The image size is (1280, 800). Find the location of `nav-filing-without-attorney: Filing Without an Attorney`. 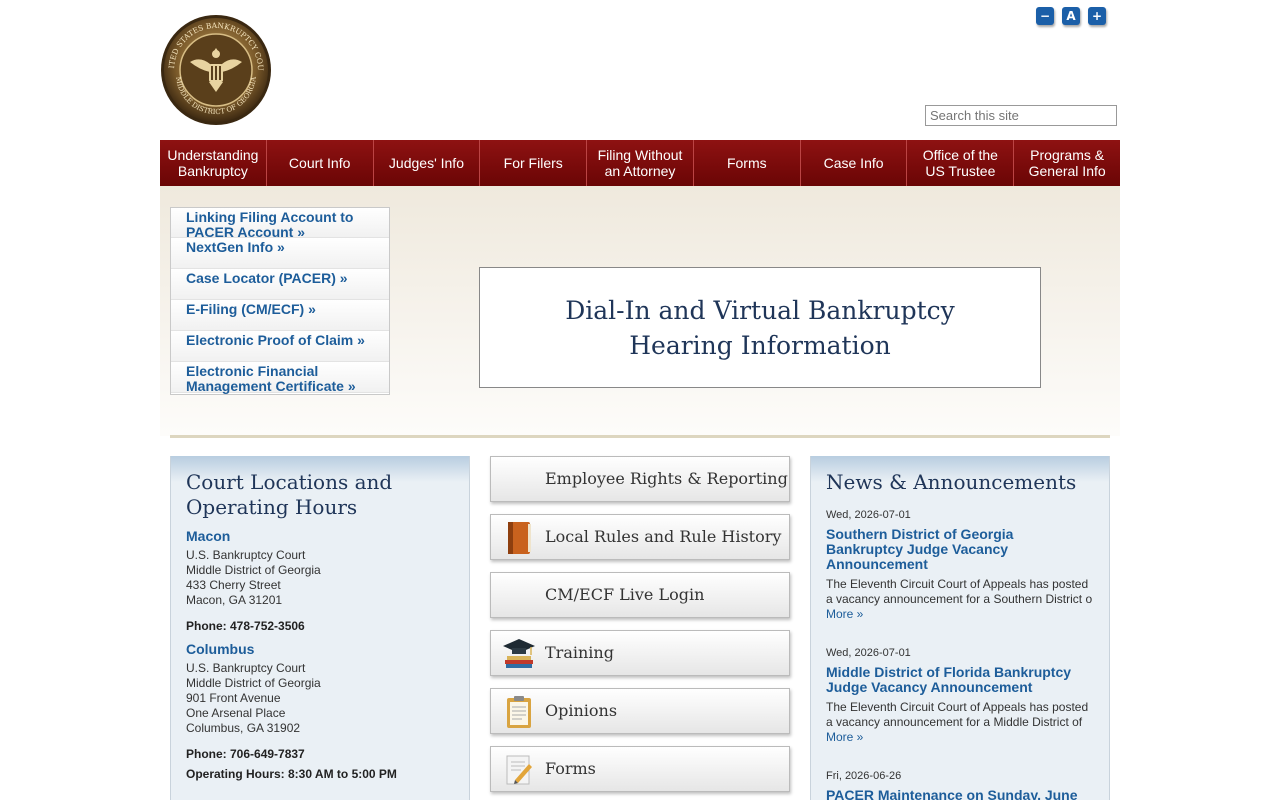

nav-filing-without-attorney: Filing Without an Attorney is located at coordinates (640, 163).